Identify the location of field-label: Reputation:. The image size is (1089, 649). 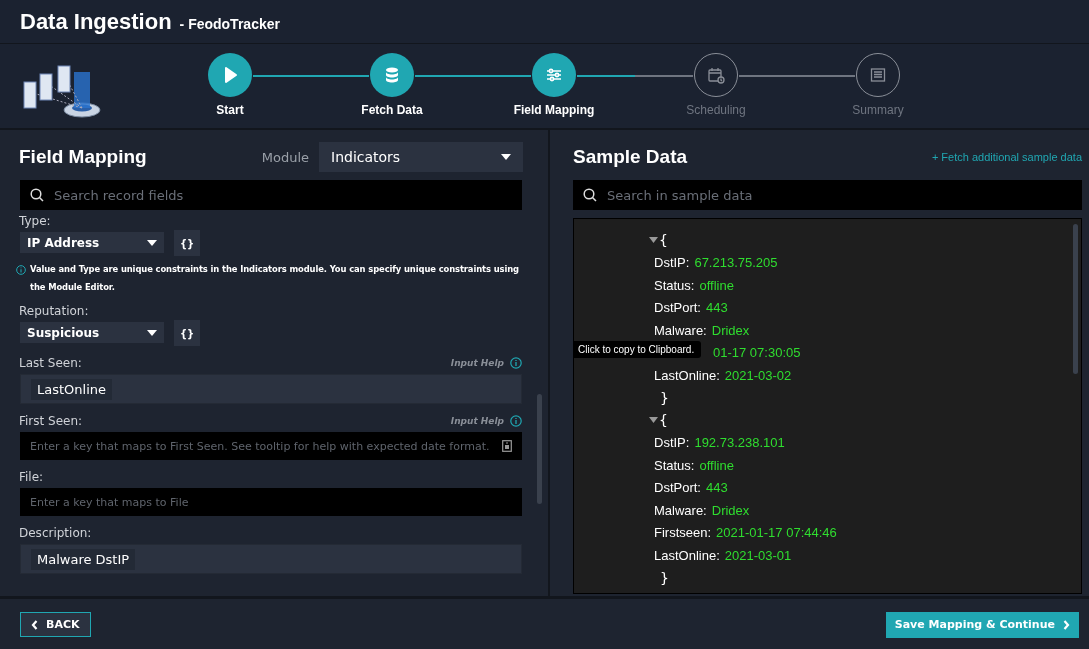
(54, 311).